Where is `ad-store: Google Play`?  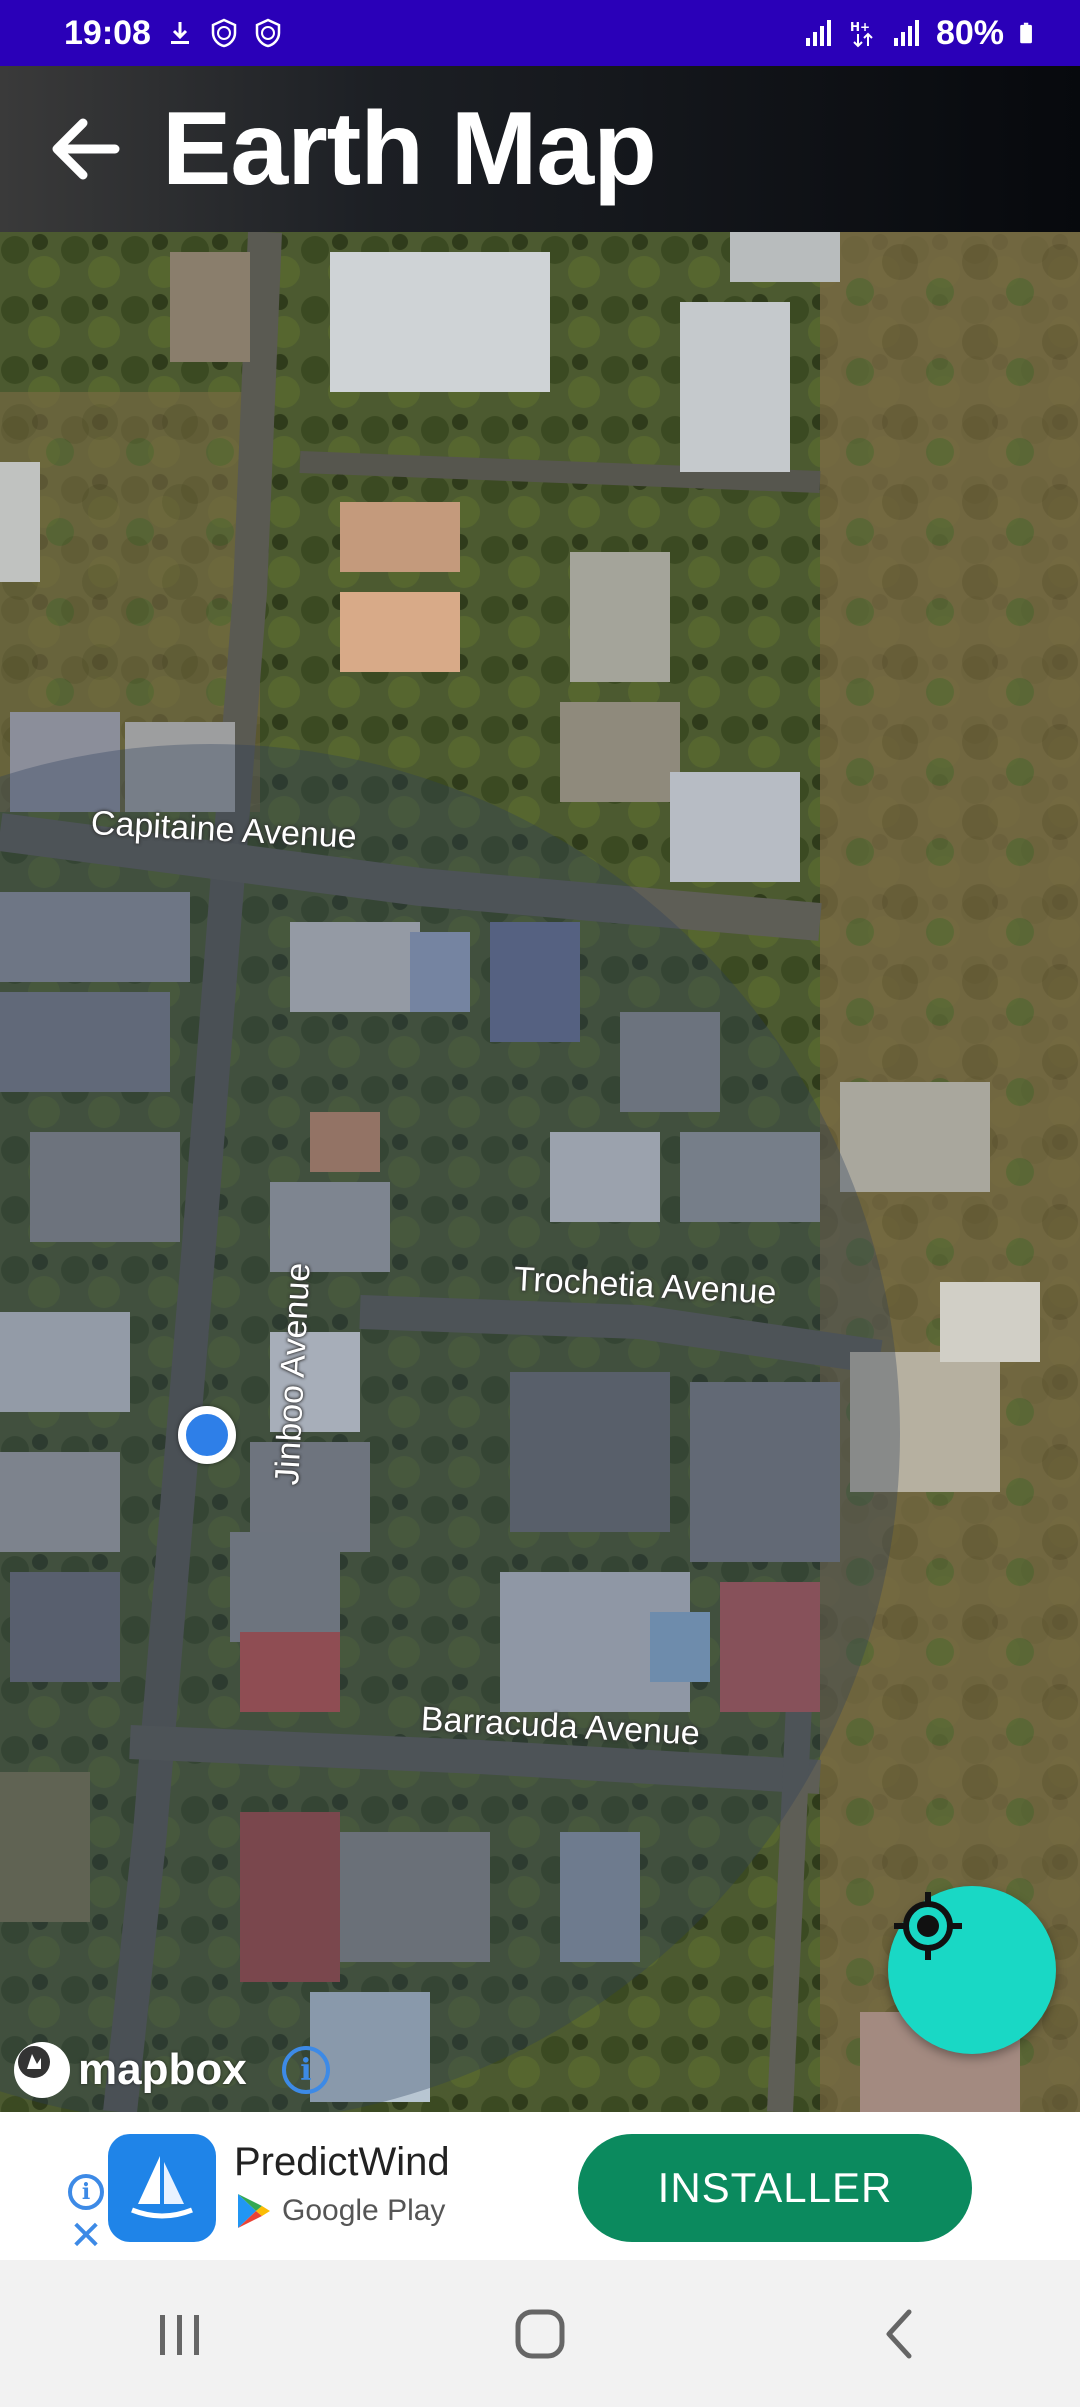 ad-store: Google Play is located at coordinates (340, 2211).